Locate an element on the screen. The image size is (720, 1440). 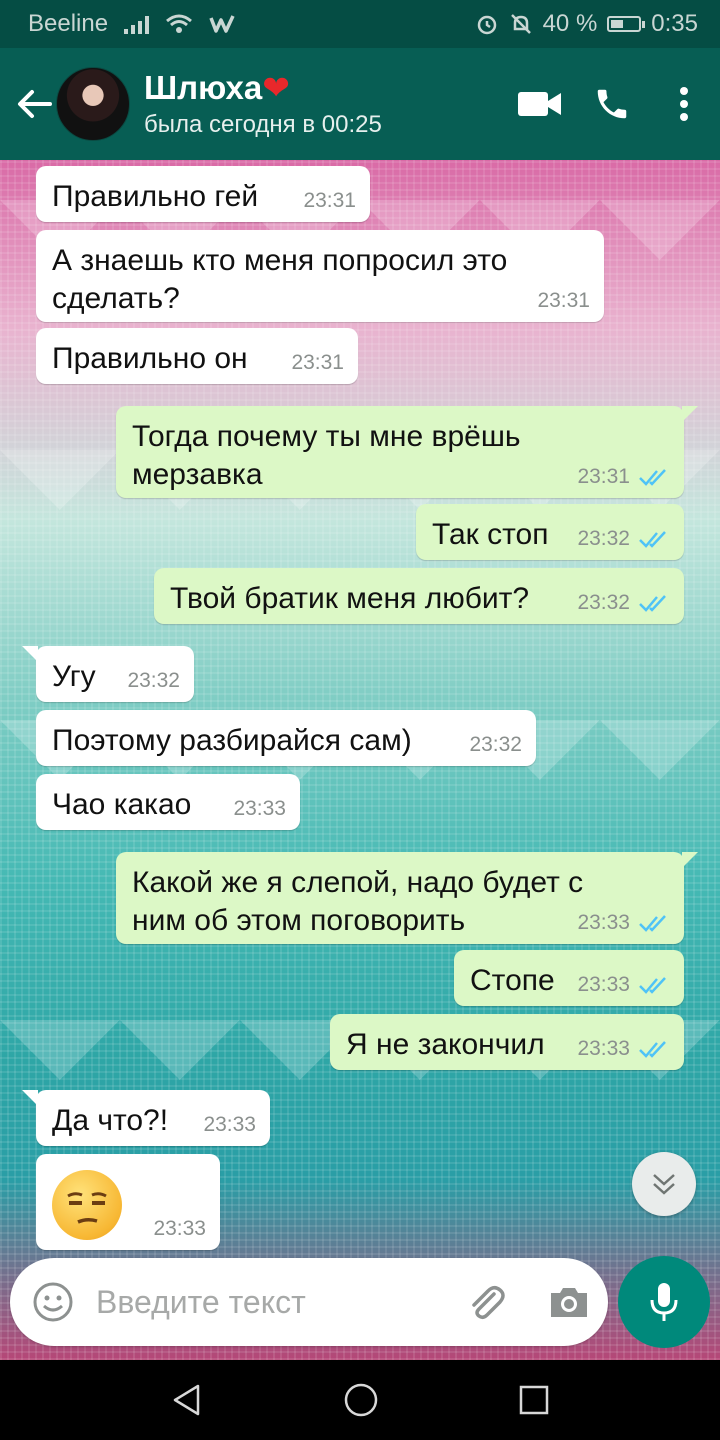
system-navigation-bar is located at coordinates (360, 1400).